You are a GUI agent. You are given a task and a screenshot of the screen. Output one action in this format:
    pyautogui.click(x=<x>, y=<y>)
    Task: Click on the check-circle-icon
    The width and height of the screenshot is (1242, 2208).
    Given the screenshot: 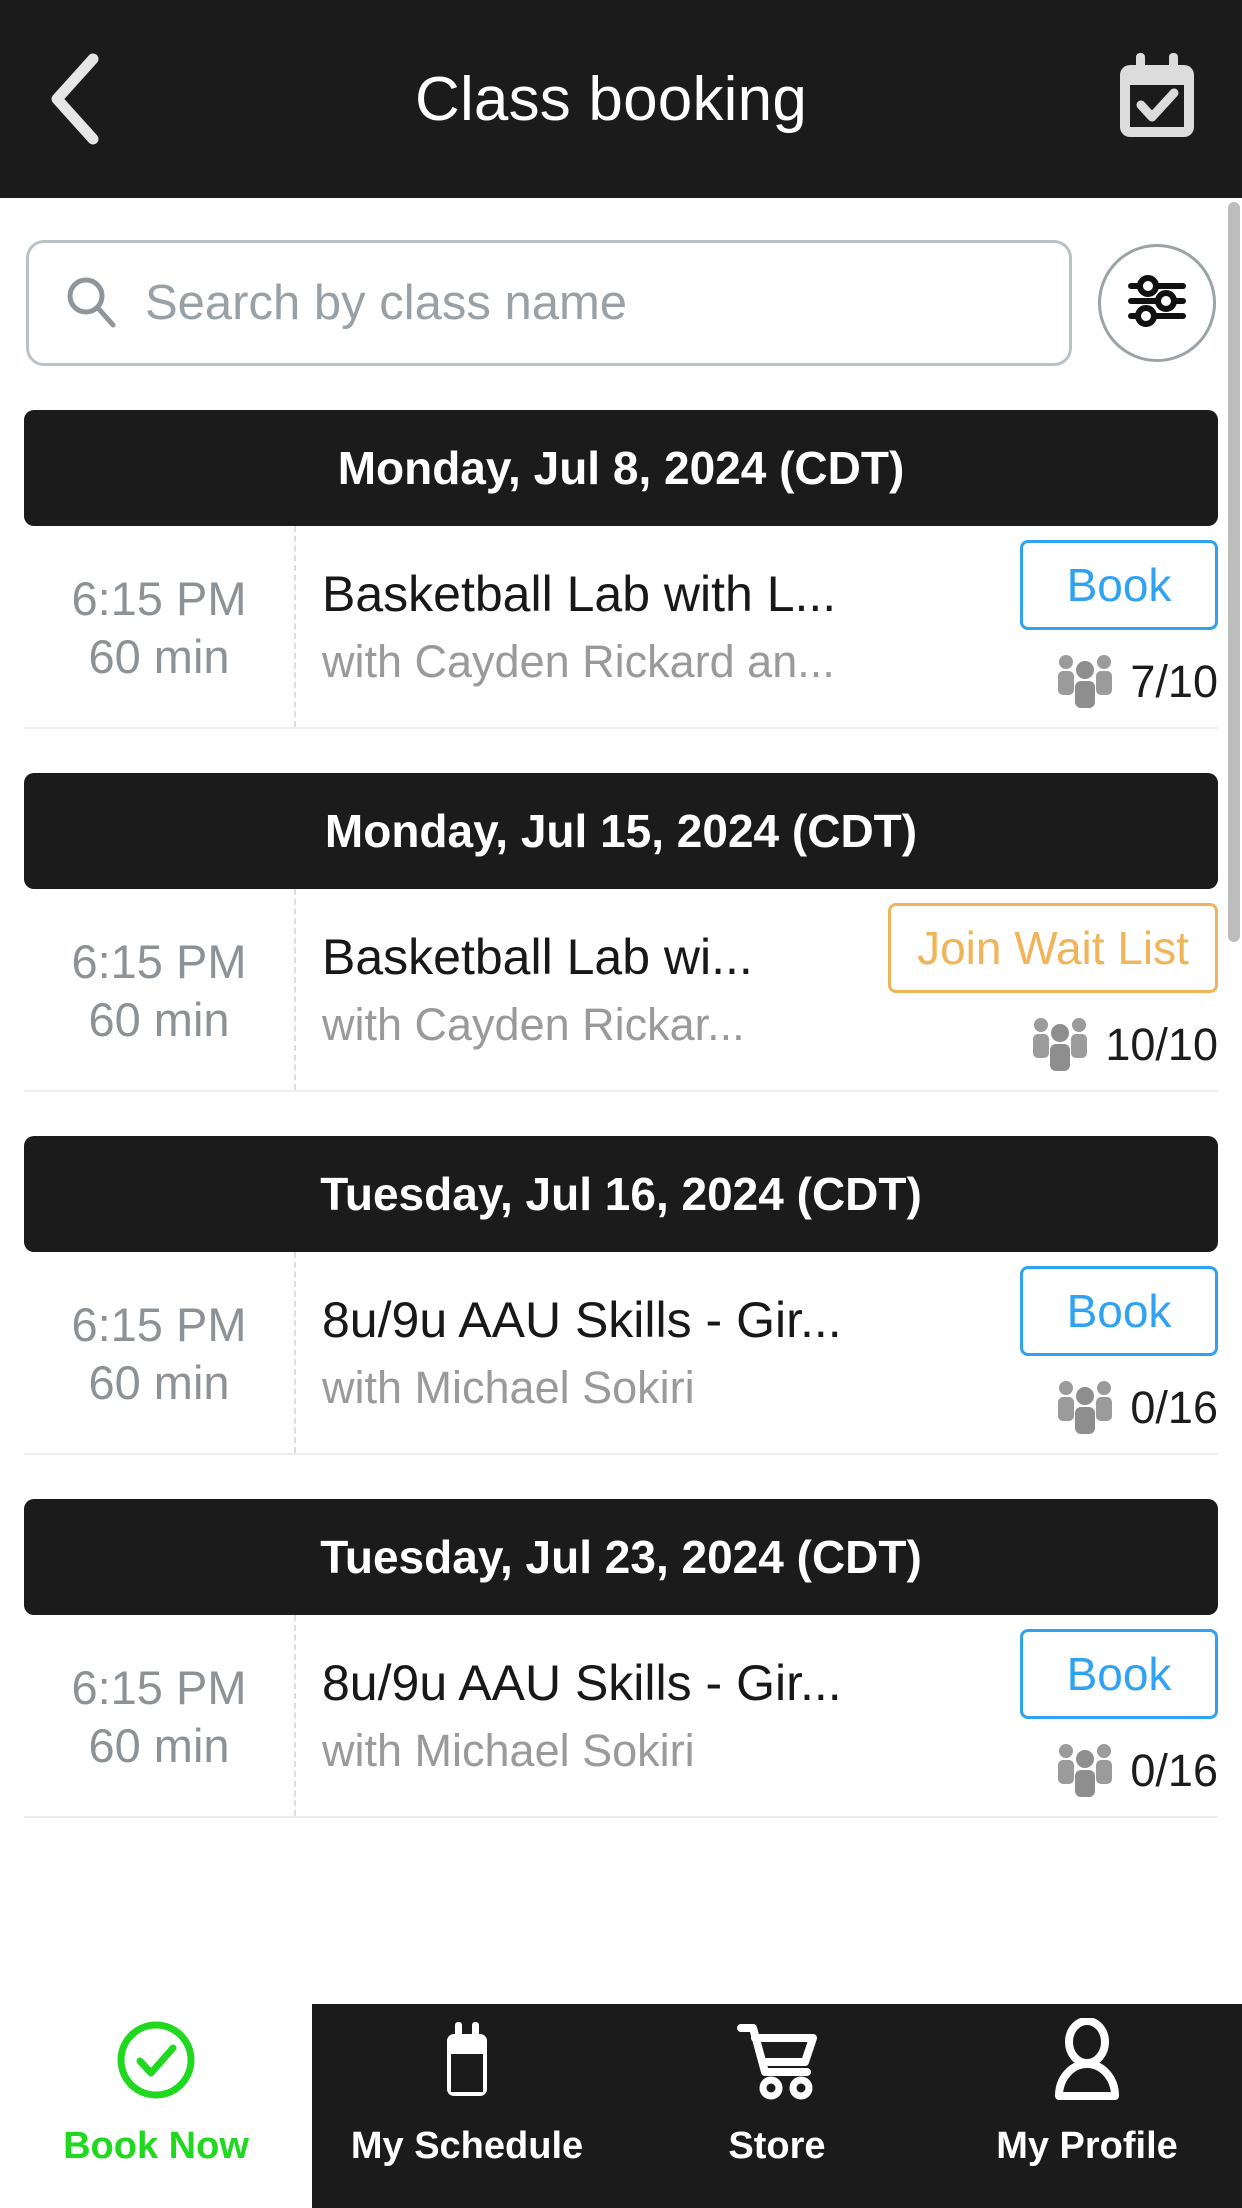 What is the action you would take?
    pyautogui.click(x=156, y=2062)
    